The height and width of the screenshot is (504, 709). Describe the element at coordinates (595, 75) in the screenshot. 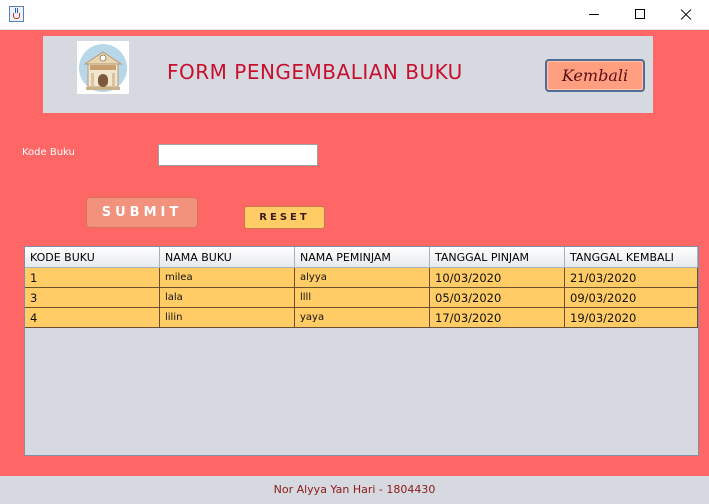

I see `back-button: Kembali` at that location.